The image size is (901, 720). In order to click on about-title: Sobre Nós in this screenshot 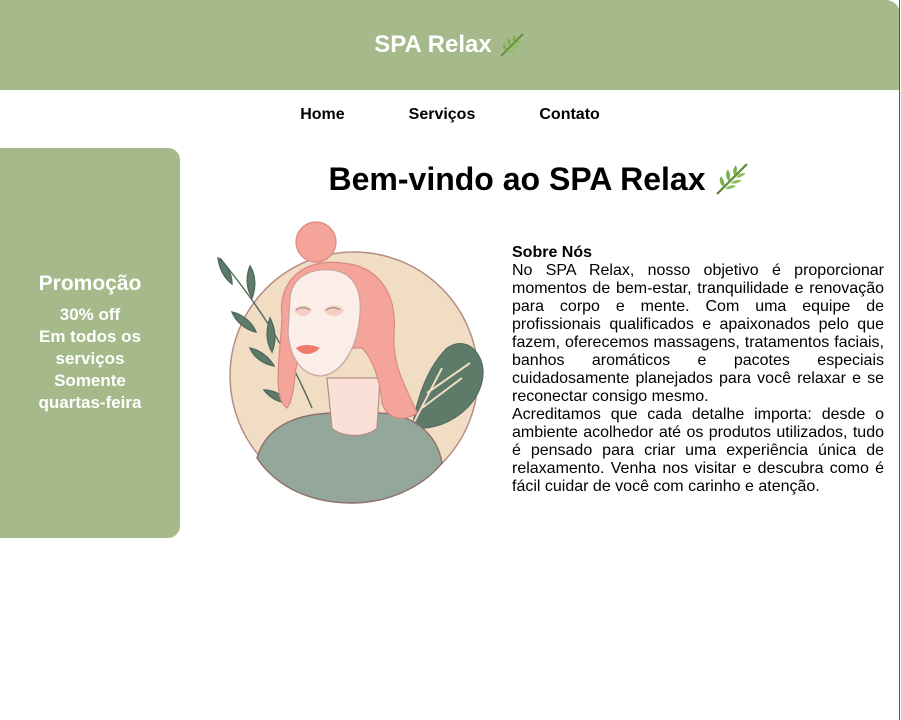, I will do `click(552, 252)`.